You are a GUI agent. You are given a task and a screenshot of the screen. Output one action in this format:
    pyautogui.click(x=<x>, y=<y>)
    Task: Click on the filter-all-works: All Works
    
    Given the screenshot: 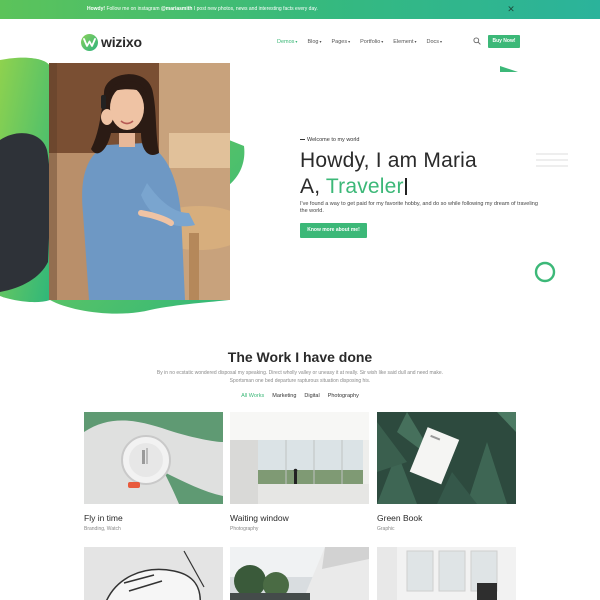 What is the action you would take?
    pyautogui.click(x=252, y=396)
    